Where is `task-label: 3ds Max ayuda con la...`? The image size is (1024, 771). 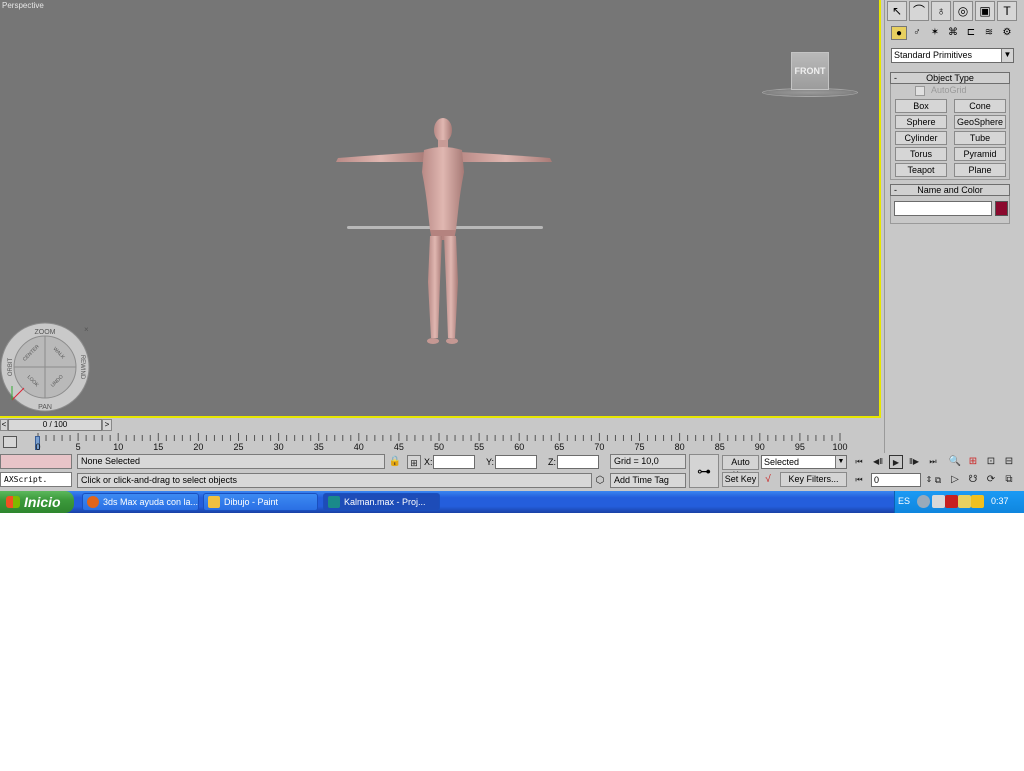
task-label: 3ds Max ayuda con la... is located at coordinates (151, 502).